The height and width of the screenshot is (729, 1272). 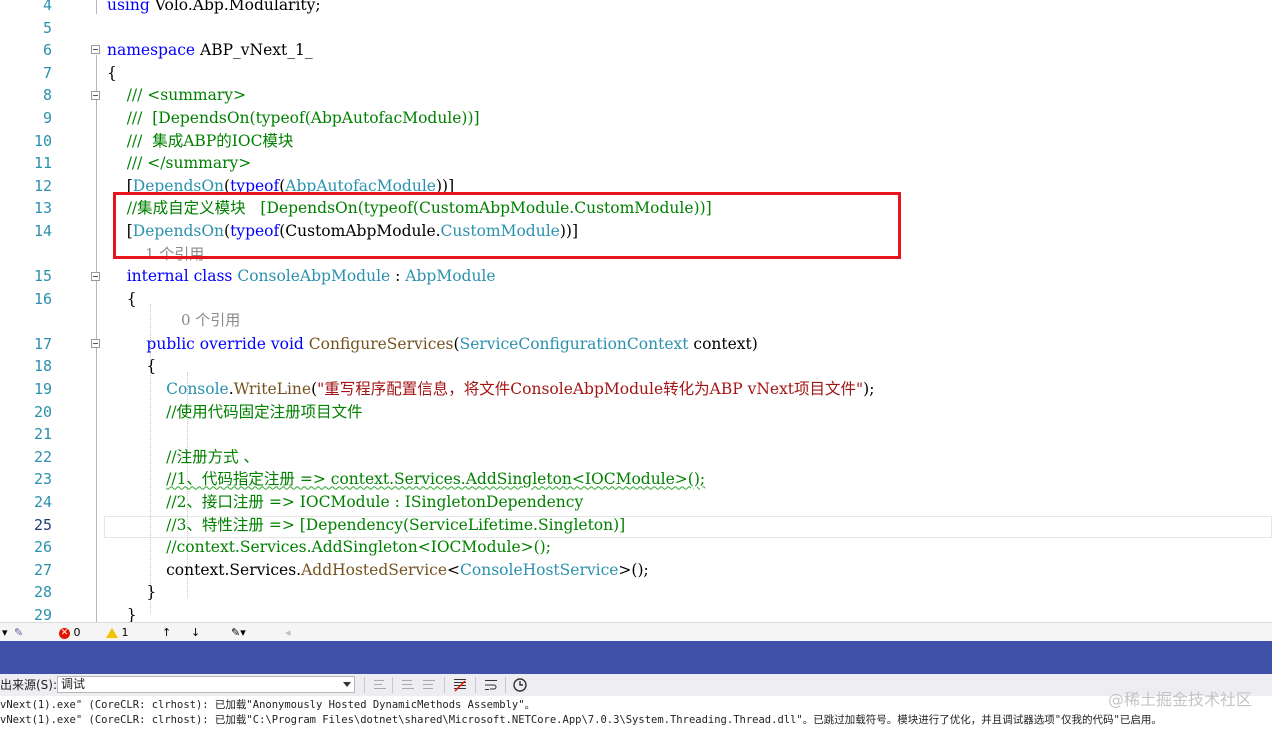 I want to click on line-number: 24, so click(x=42, y=502).